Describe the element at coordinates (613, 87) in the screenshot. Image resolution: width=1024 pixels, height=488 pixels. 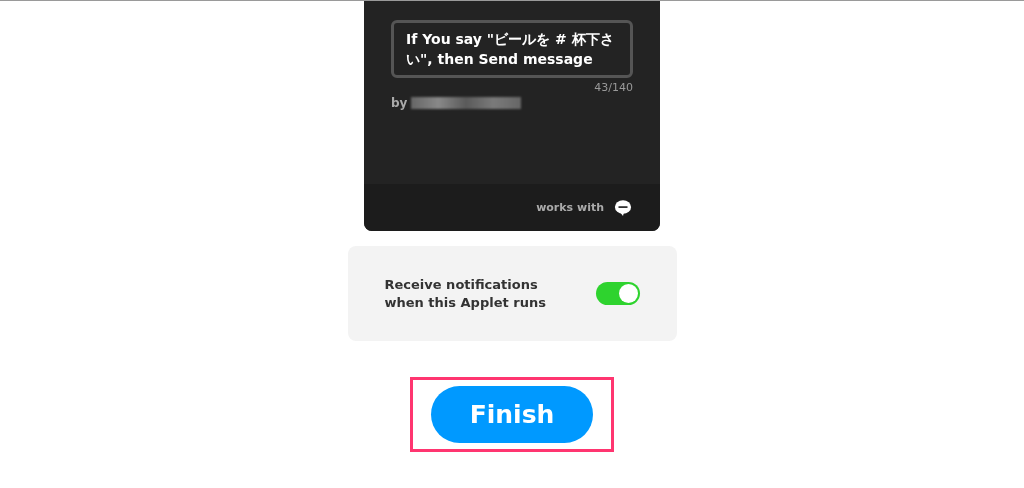
I see `character-counter: 43/140` at that location.